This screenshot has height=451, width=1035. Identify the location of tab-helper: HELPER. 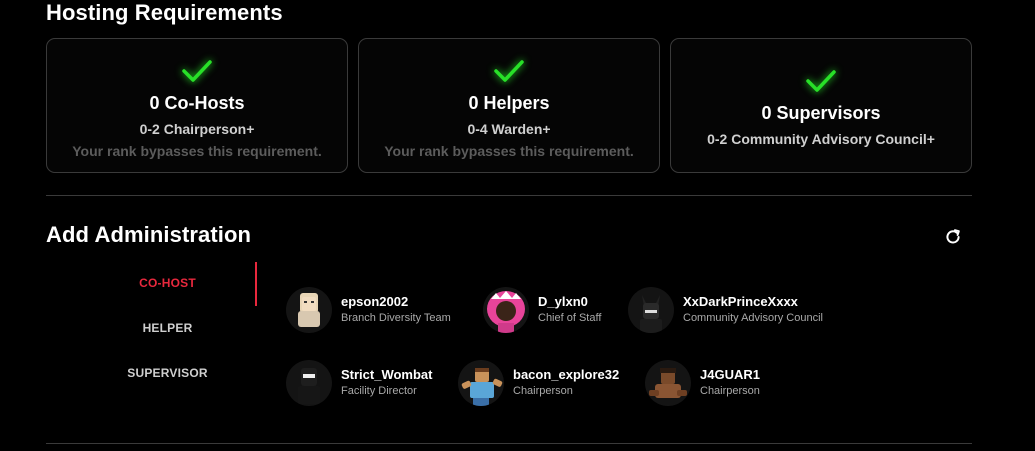
(167, 327).